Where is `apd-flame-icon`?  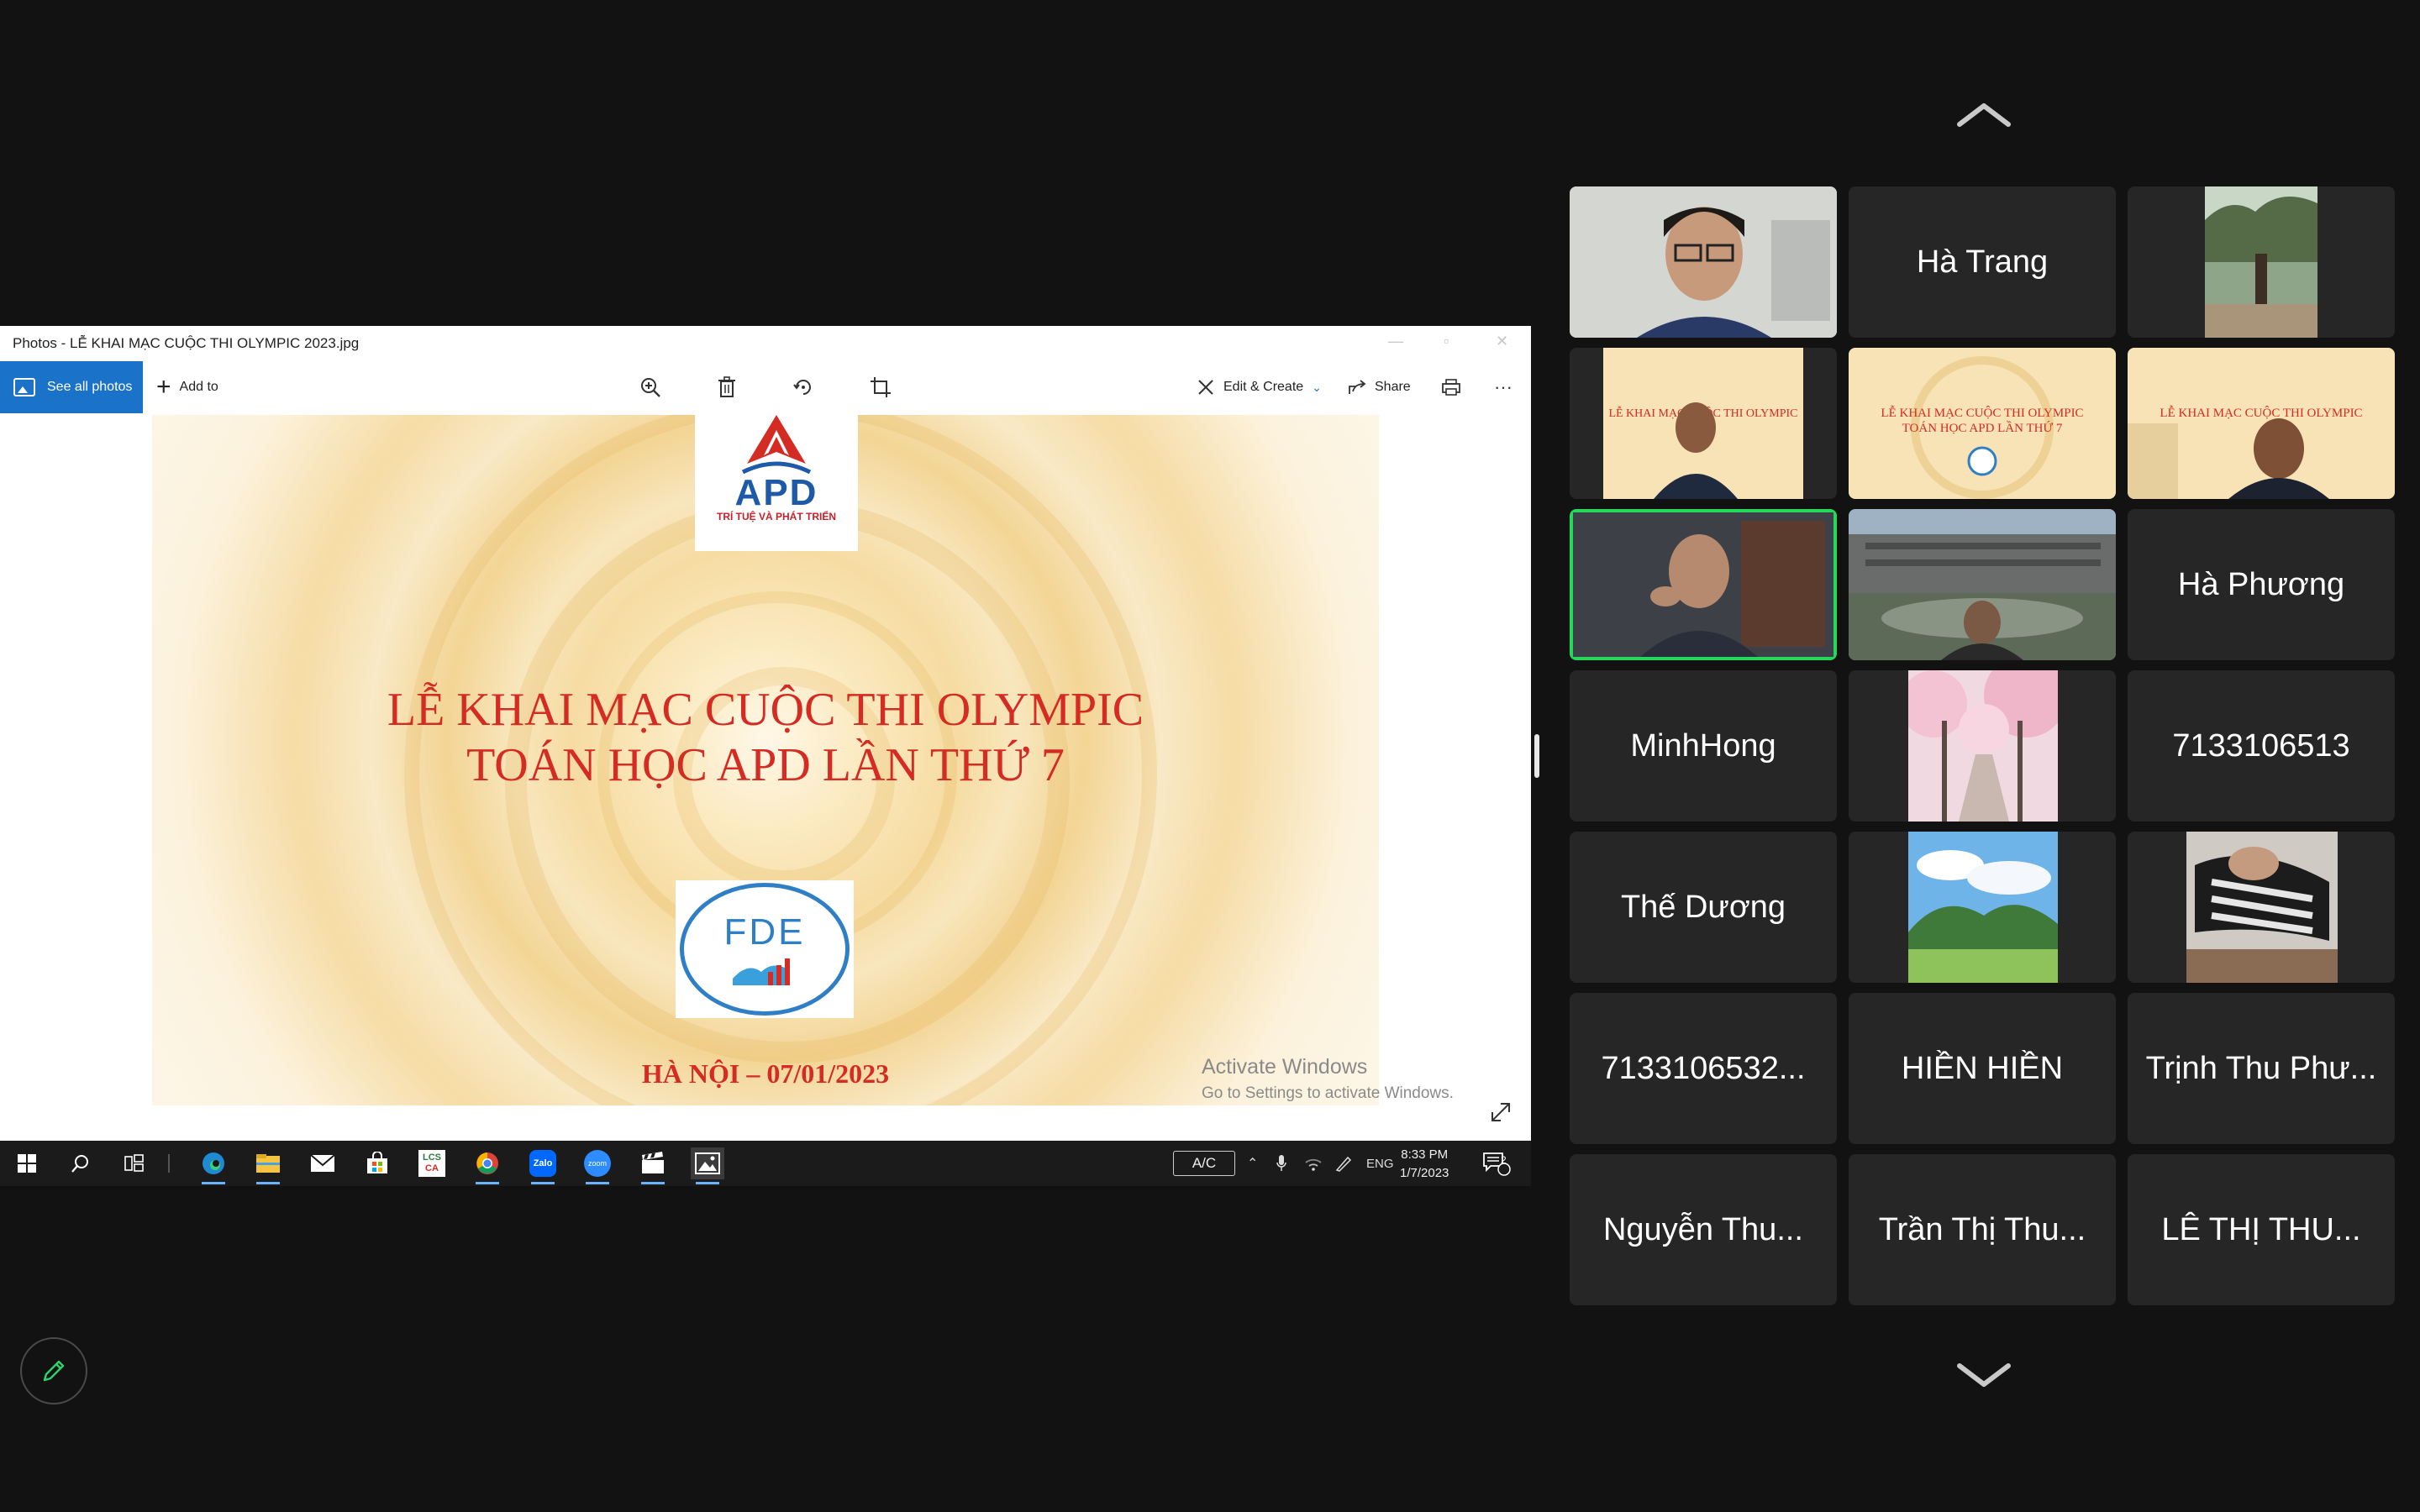
apd-flame-icon is located at coordinates (777, 445).